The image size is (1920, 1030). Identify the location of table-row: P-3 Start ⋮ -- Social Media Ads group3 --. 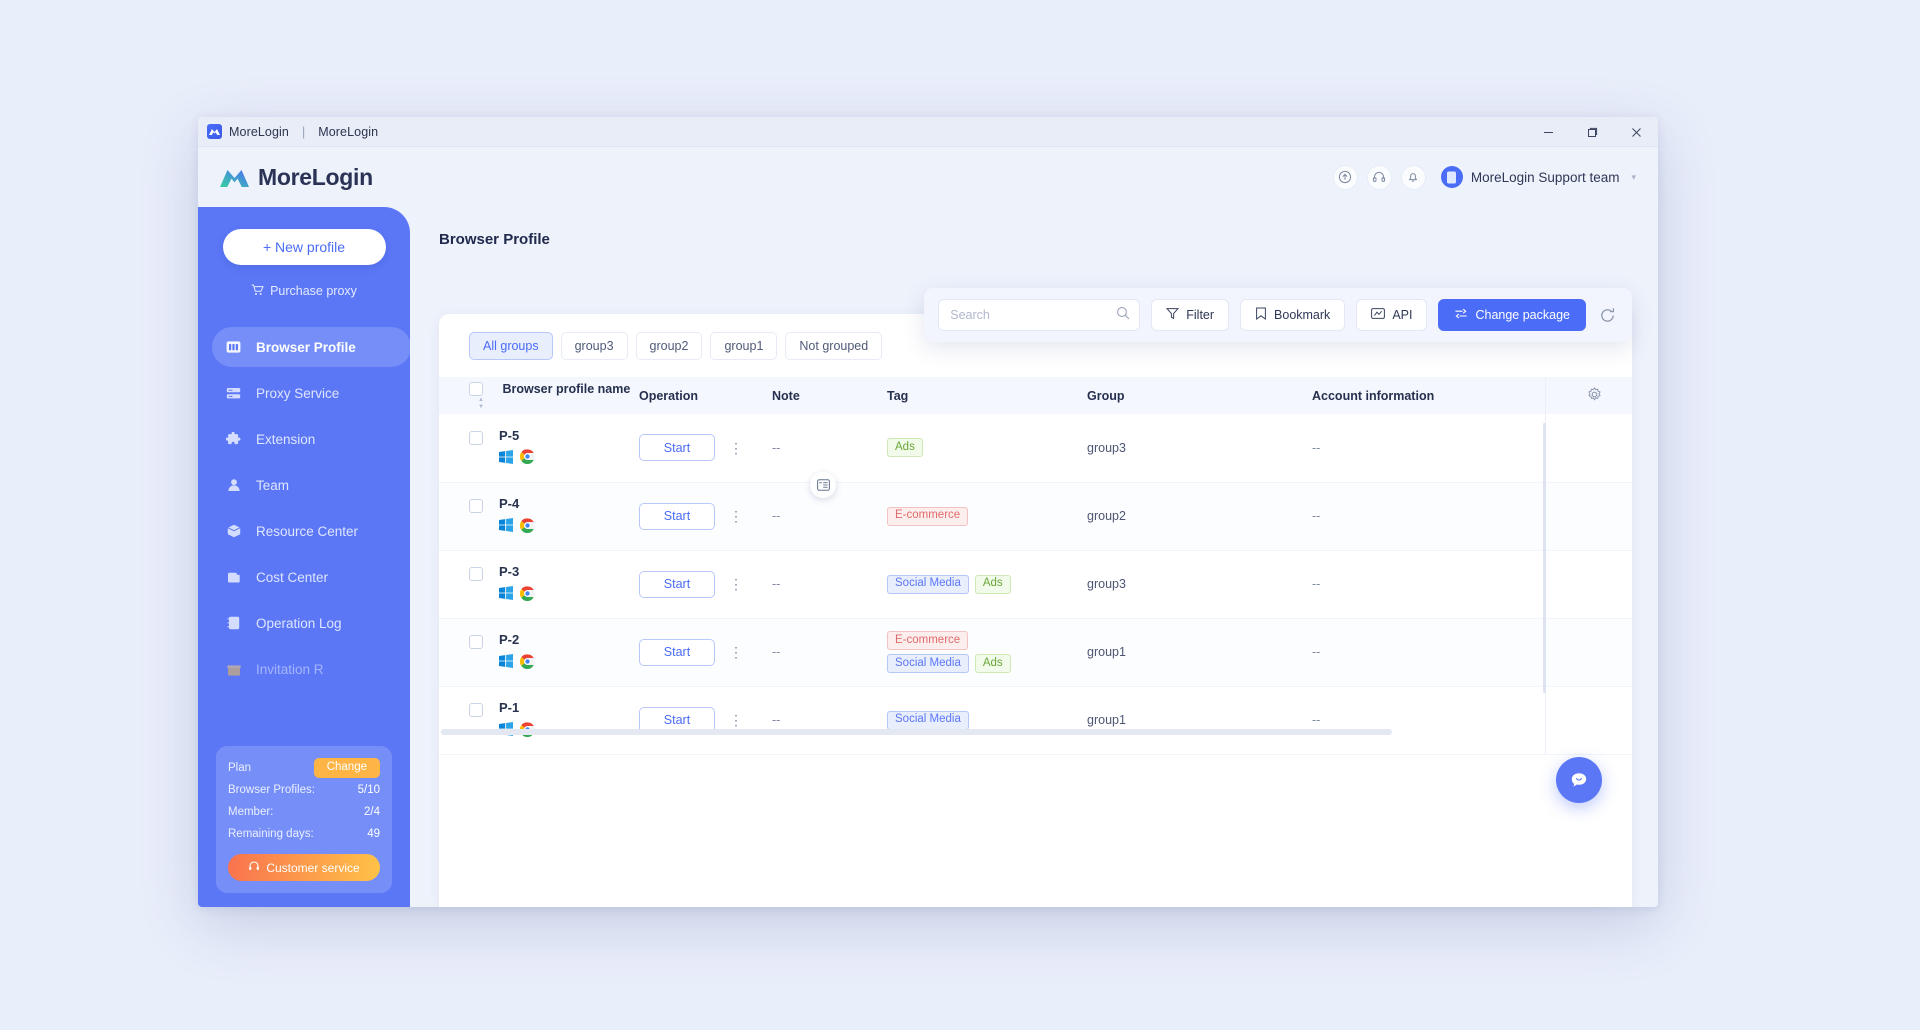
(1035, 584).